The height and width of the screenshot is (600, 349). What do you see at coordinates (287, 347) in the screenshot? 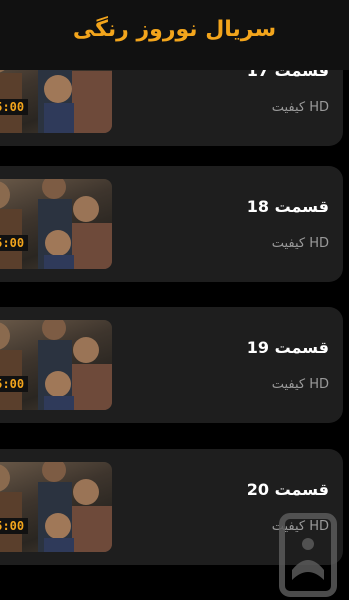
I see `episode-title: قسمت 19` at bounding box center [287, 347].